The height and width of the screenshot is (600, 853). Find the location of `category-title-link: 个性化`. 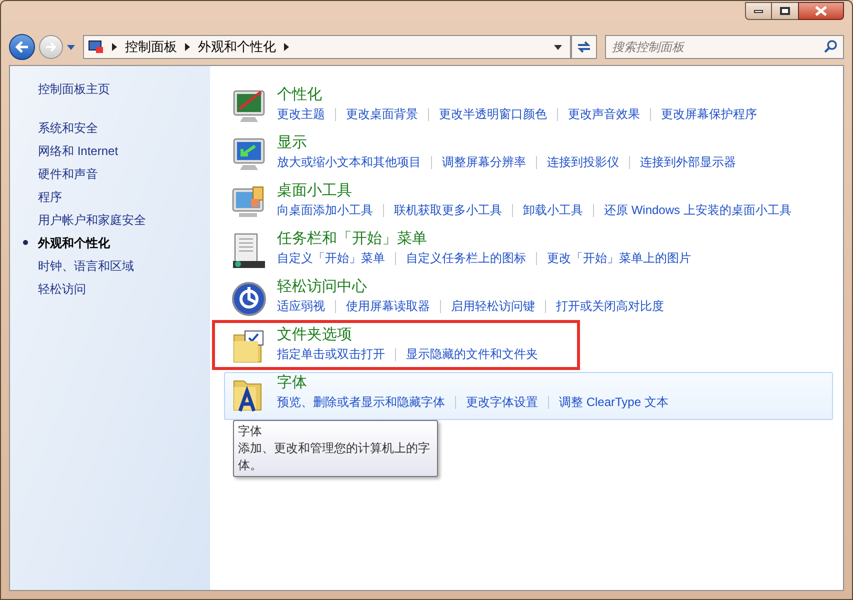

category-title-link: 个性化 is located at coordinates (299, 95).